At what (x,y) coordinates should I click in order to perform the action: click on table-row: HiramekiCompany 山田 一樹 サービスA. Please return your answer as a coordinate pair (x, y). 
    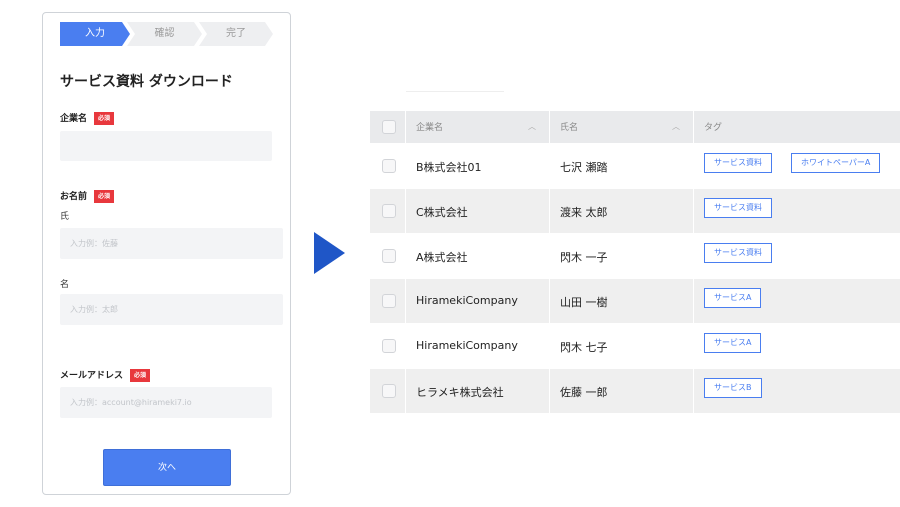
    Looking at the image, I should click on (635, 300).